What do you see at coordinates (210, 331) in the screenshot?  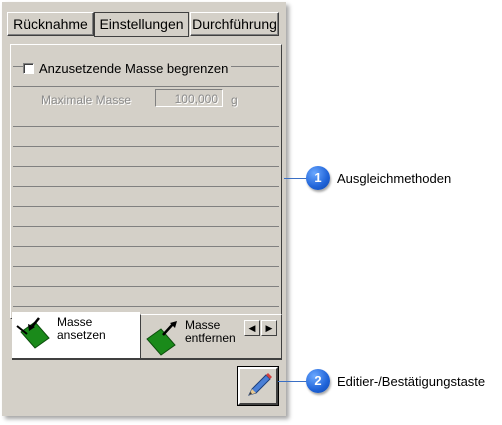 I see `tab-masse-entfernen-label: Masse entfernen` at bounding box center [210, 331].